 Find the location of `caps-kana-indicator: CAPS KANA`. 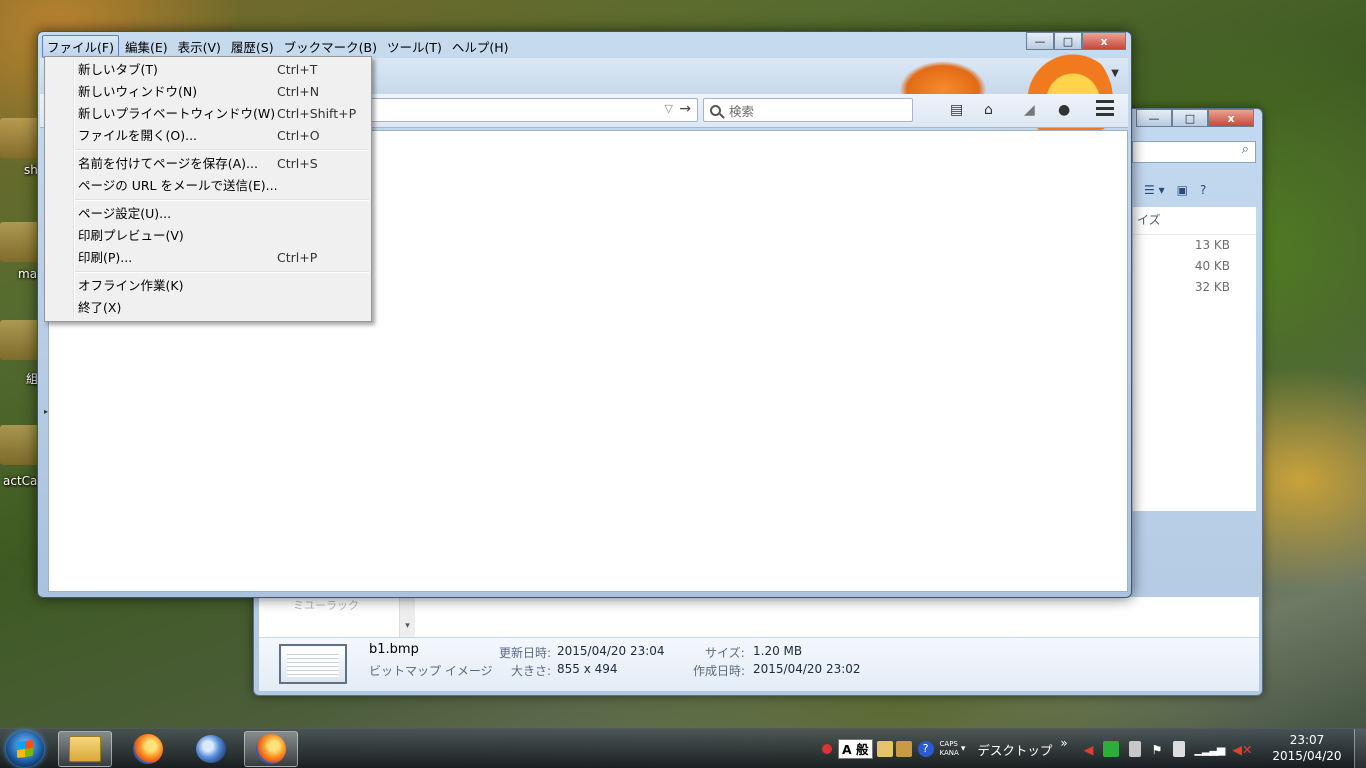

caps-kana-indicator: CAPS KANA is located at coordinates (949, 749).